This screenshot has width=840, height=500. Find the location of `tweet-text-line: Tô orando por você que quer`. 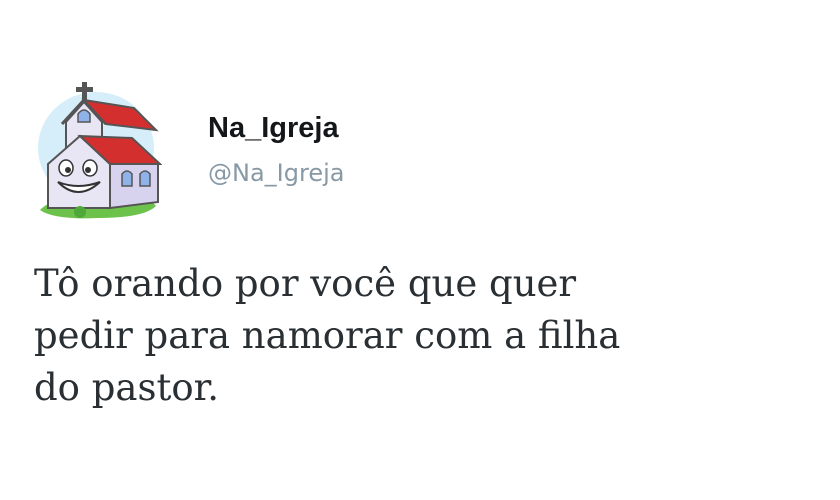

tweet-text-line: Tô orando por você que quer is located at coordinates (305, 283).